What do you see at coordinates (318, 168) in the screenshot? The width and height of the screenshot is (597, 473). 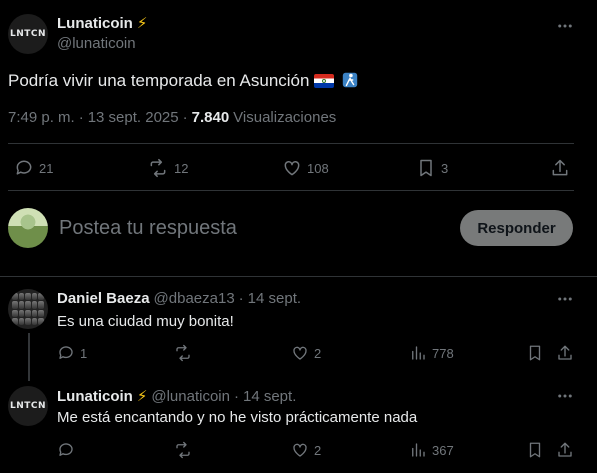 I see `like-count: 108` at bounding box center [318, 168].